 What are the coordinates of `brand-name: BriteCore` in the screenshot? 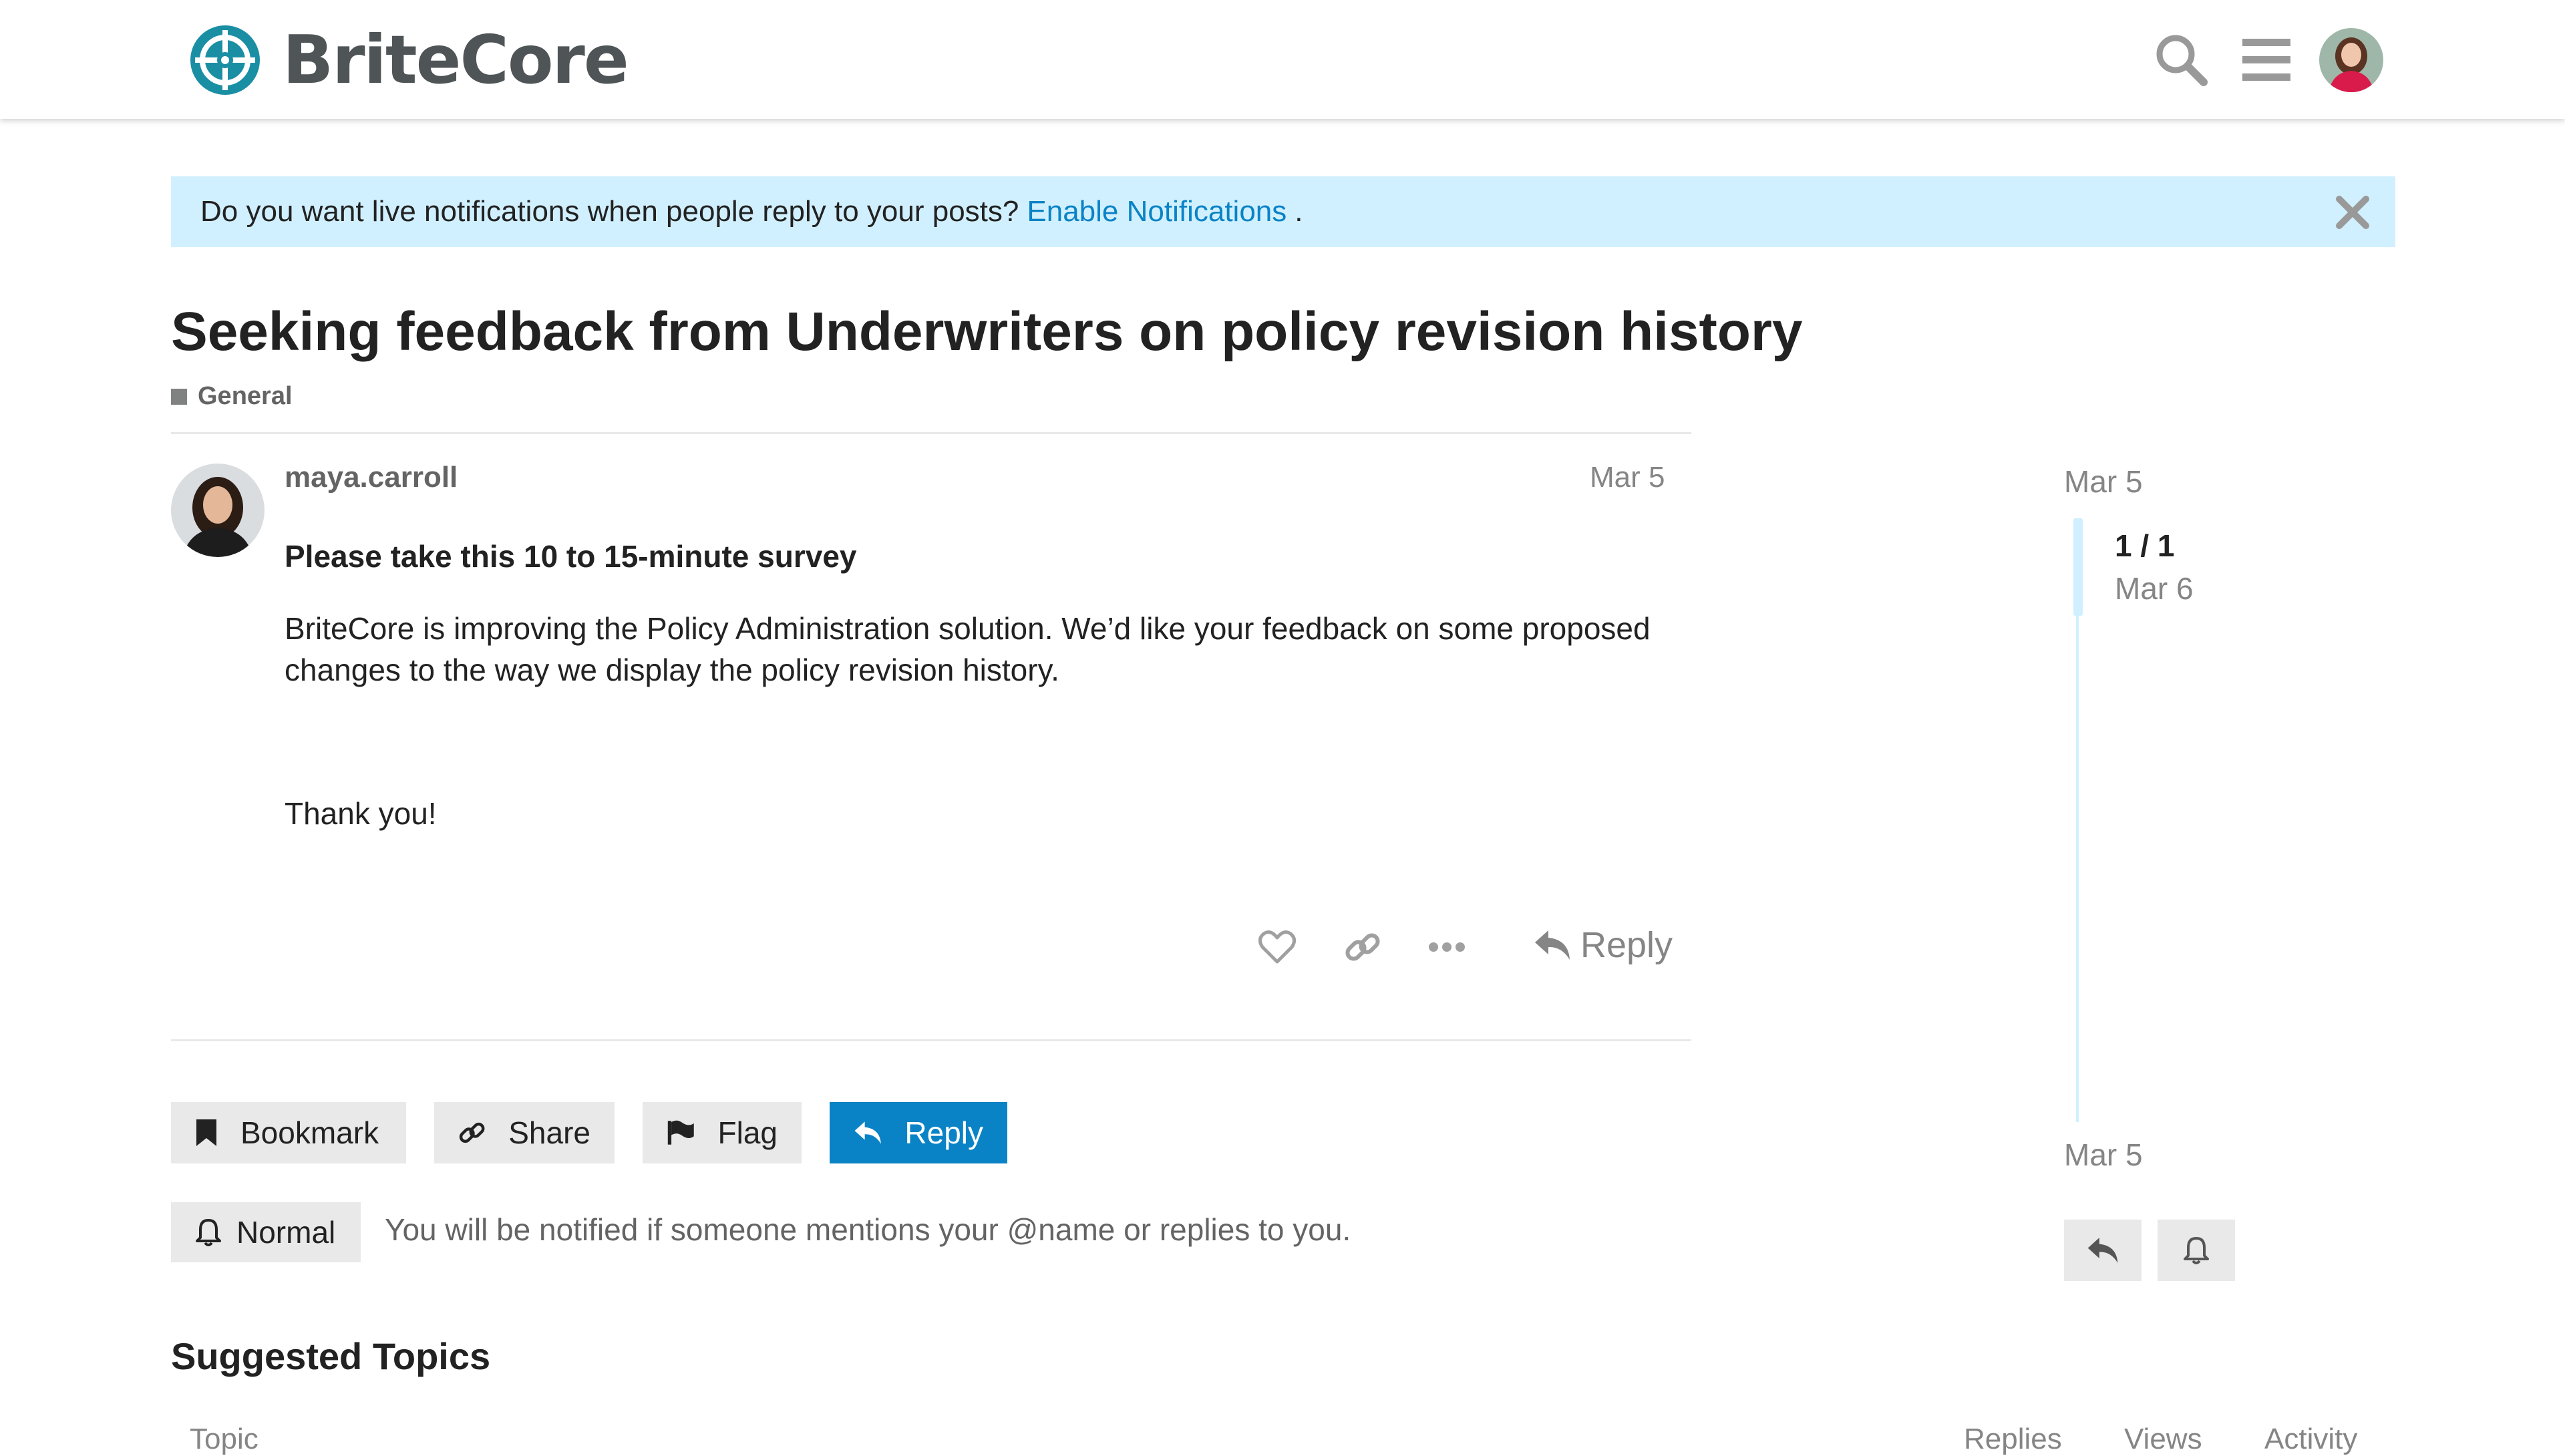 It's located at (456, 60).